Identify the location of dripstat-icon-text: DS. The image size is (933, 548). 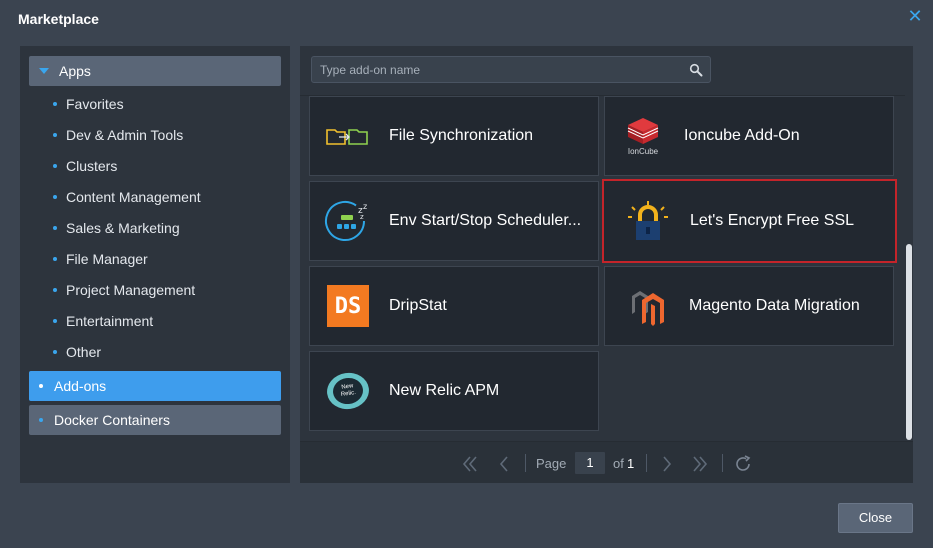
(348, 306).